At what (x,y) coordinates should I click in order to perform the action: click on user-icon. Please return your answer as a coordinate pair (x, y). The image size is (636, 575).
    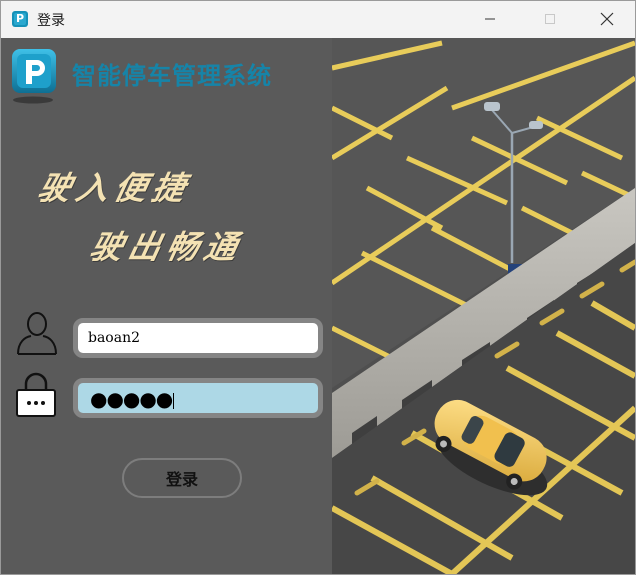
    Looking at the image, I should click on (37, 333).